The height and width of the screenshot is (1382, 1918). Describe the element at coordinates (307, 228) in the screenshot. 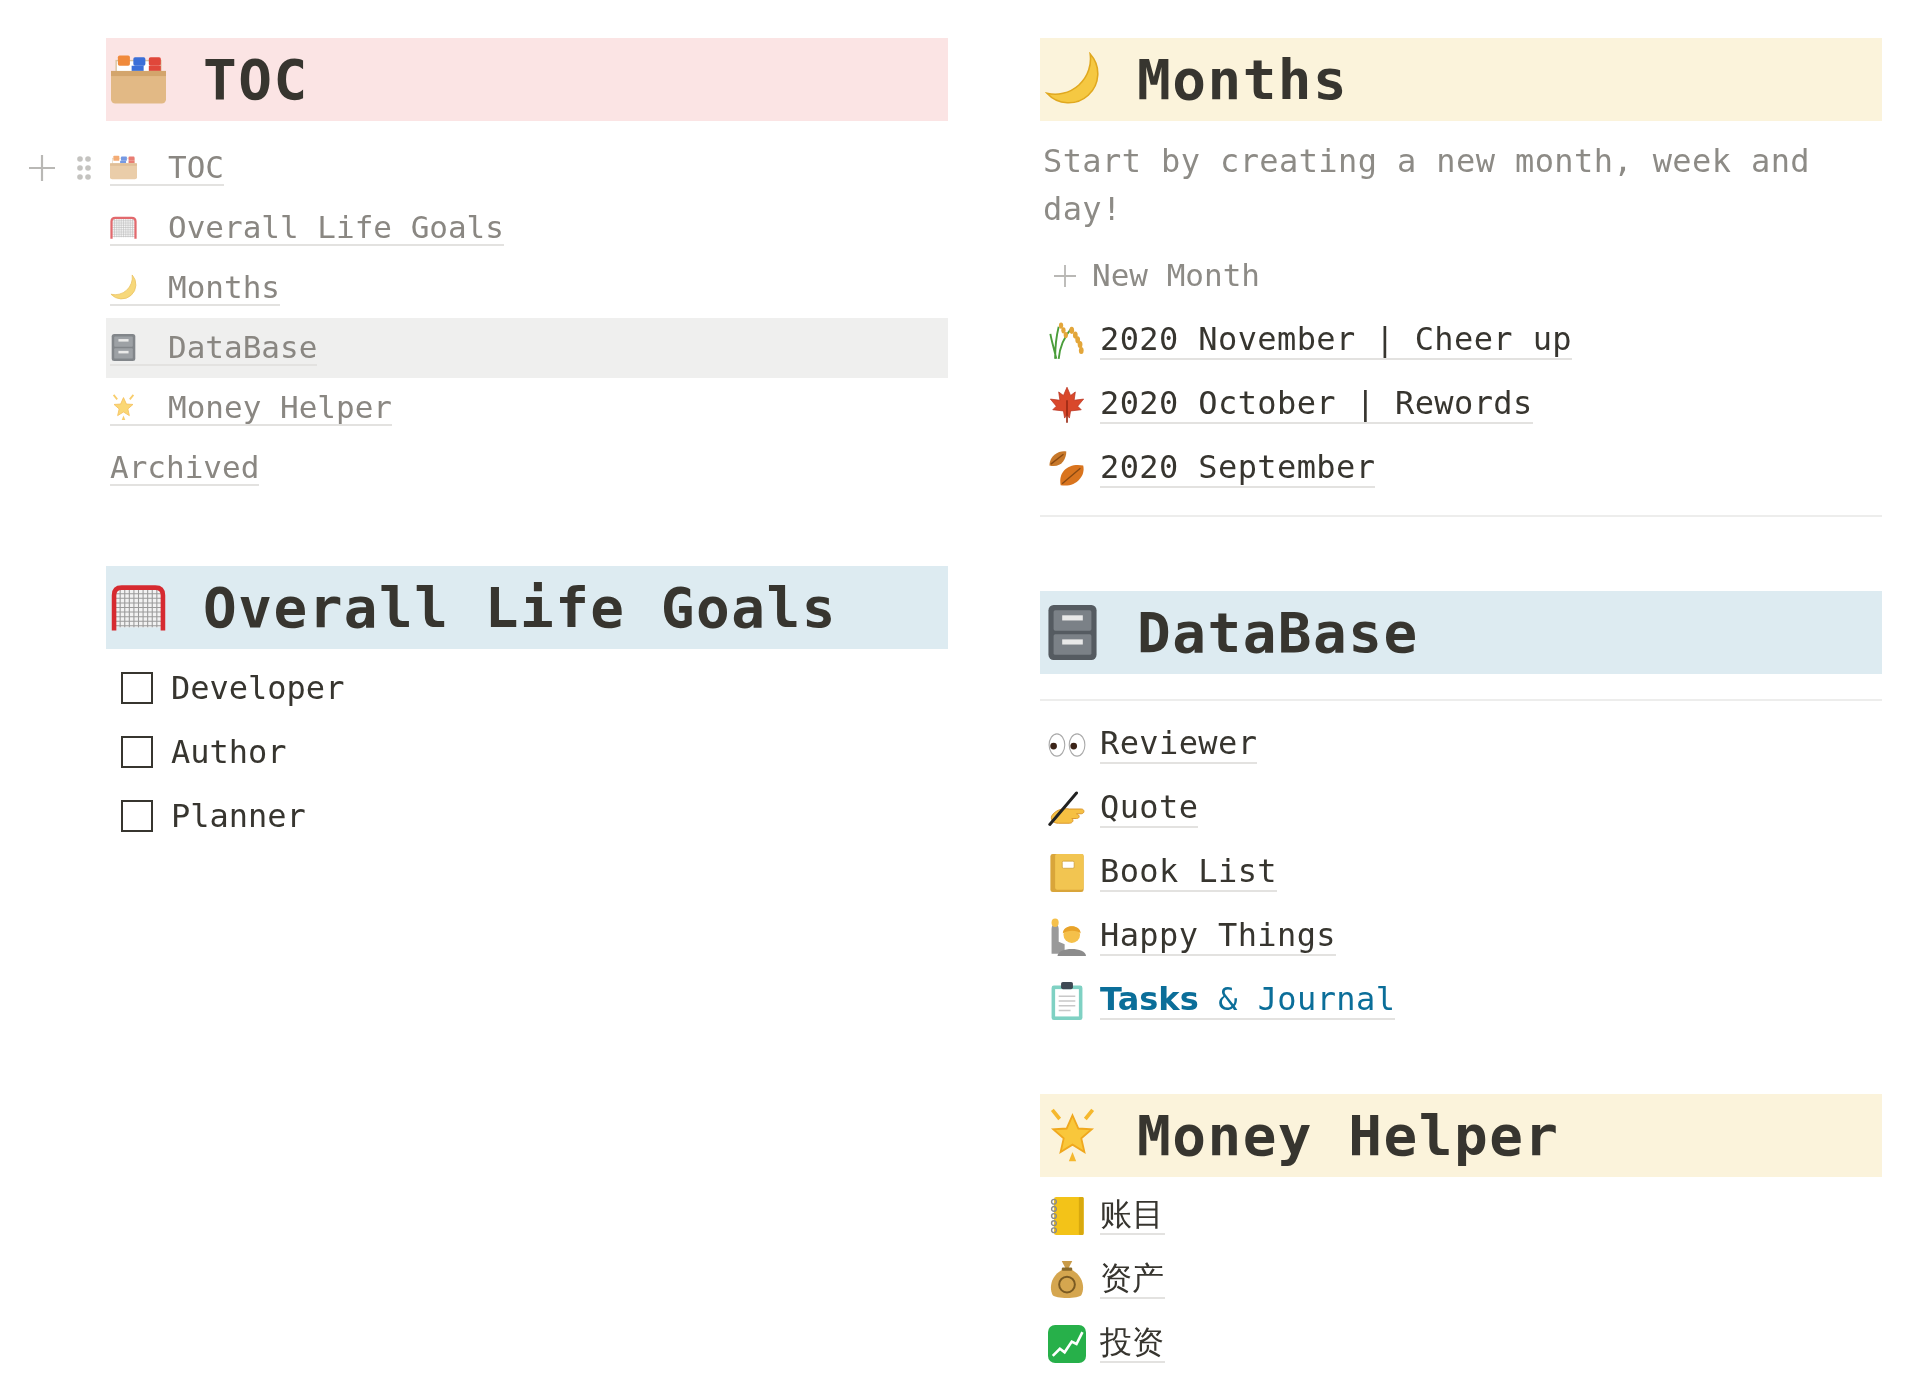

I see `page-link: Overall Life Goals` at that location.